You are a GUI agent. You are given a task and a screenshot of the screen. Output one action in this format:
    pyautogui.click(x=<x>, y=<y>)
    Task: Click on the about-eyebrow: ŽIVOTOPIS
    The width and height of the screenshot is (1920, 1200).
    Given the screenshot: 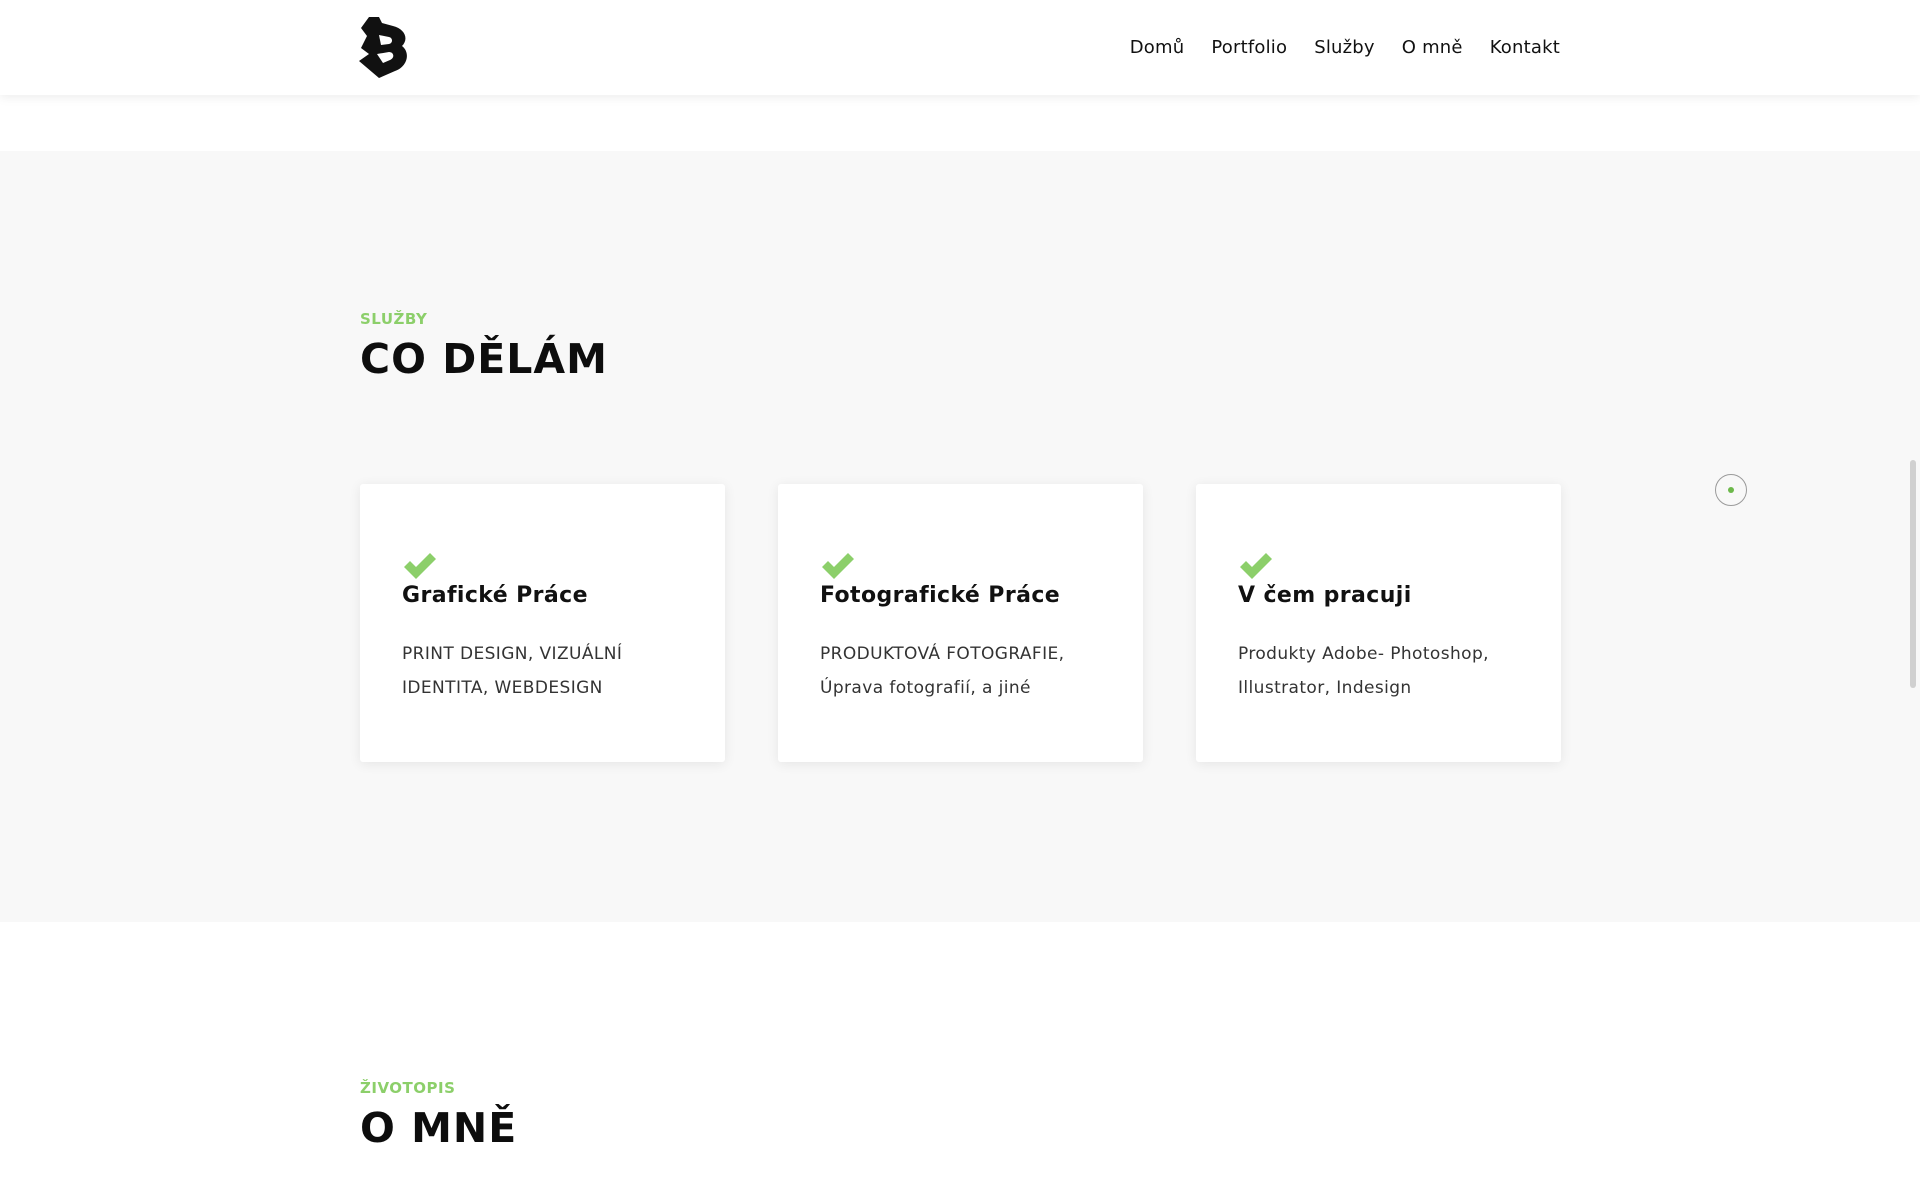 What is the action you would take?
    pyautogui.click(x=408, y=1088)
    